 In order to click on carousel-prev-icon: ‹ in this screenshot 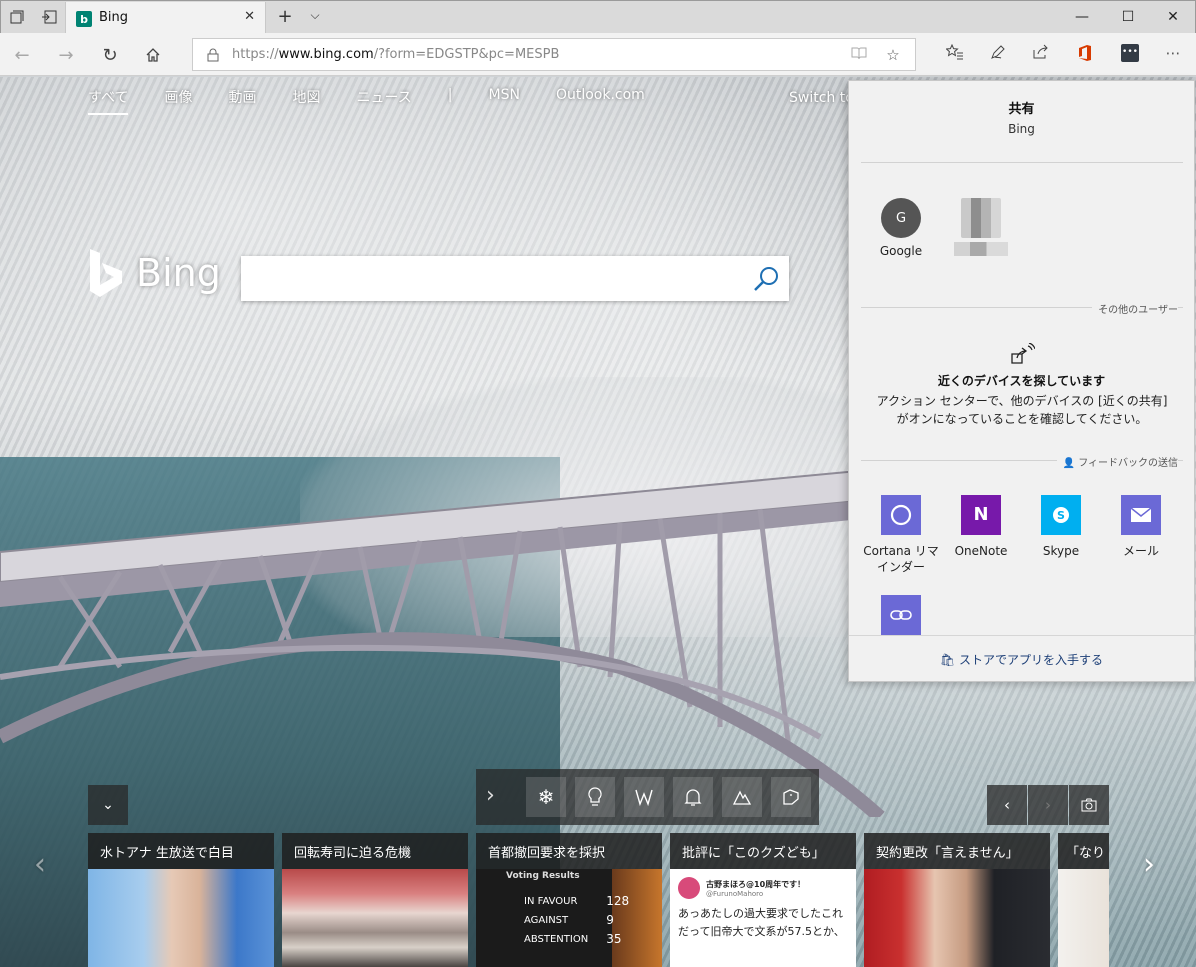, I will do `click(40, 864)`.